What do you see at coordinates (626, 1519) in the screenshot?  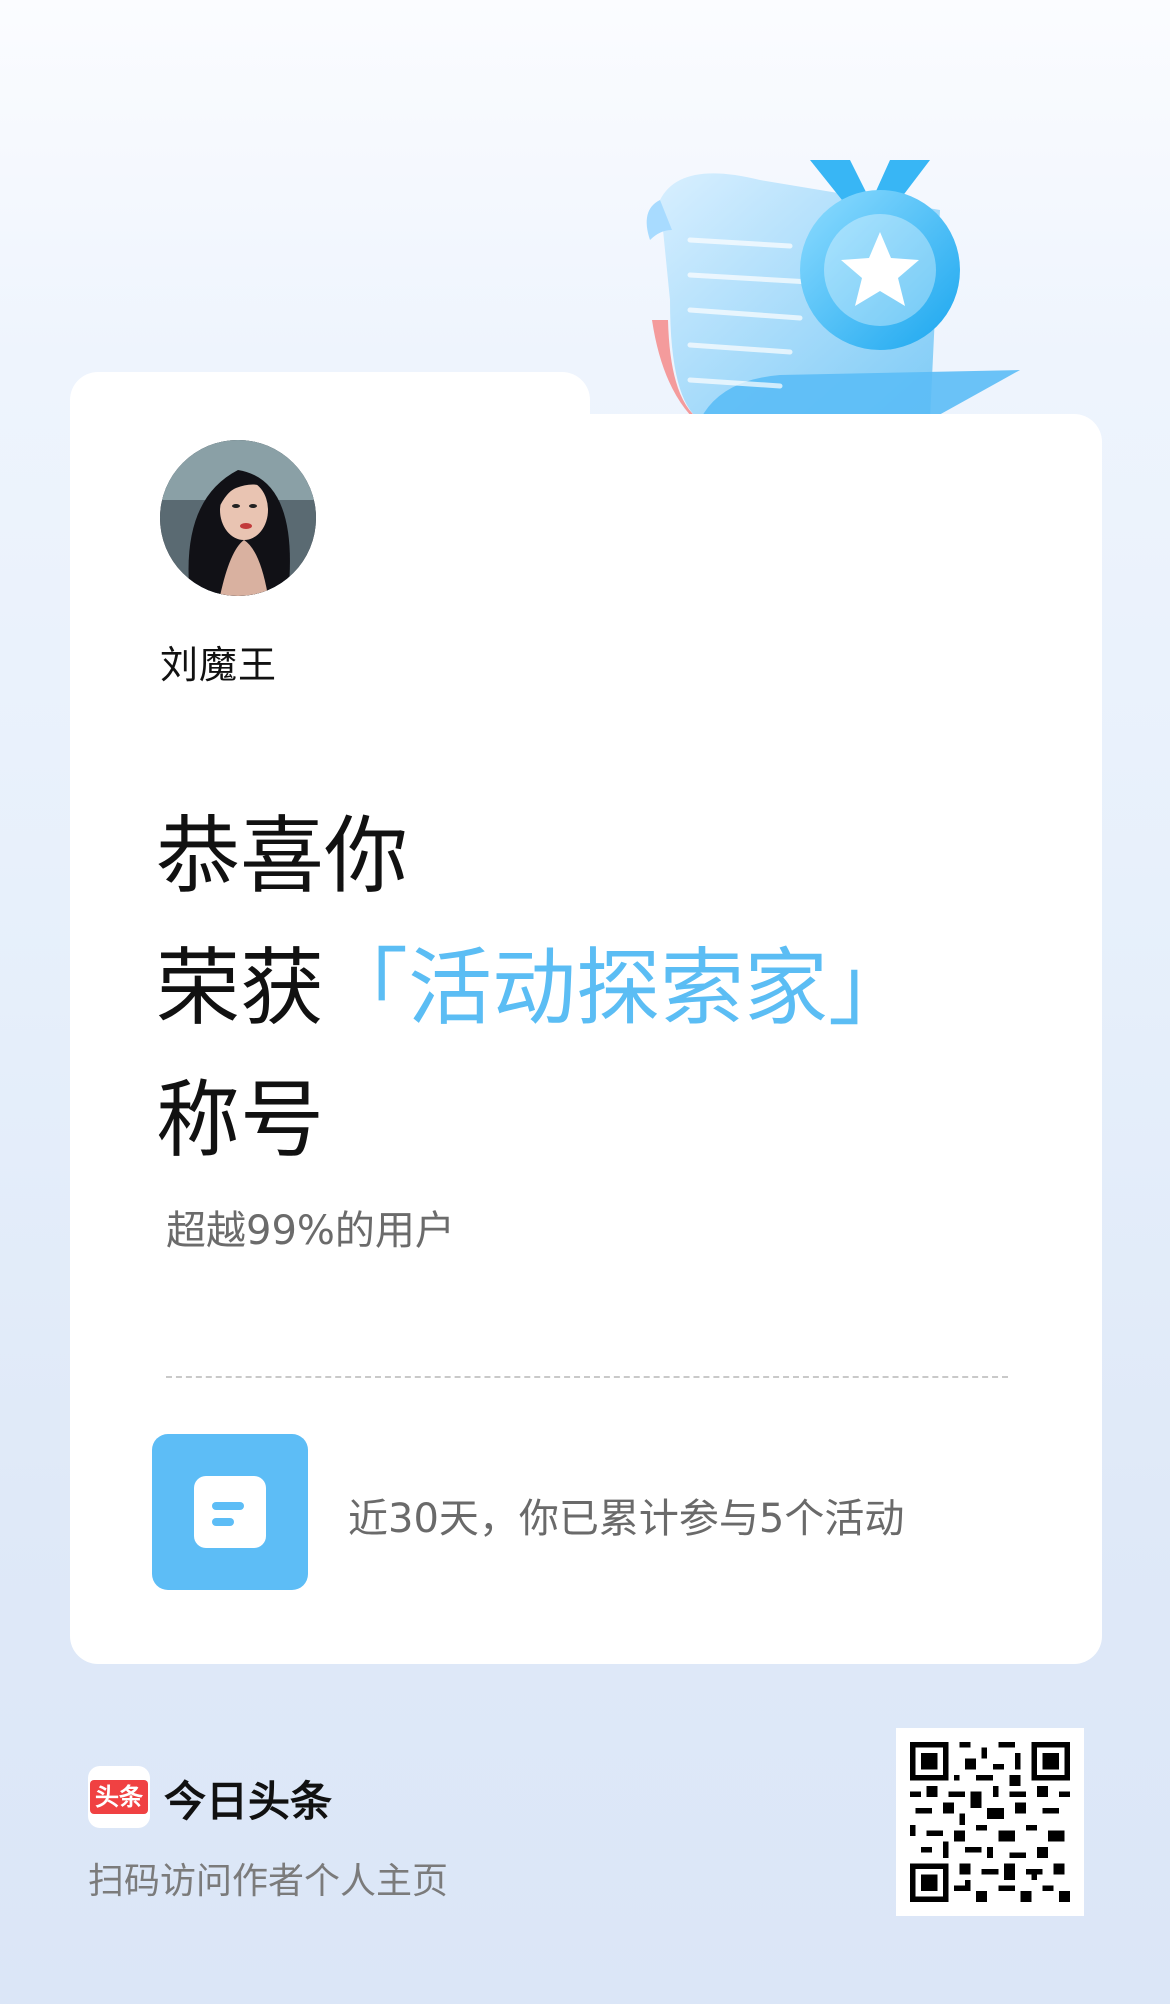 I see `activity-summary: 近30天，你已累计参与5个活动` at bounding box center [626, 1519].